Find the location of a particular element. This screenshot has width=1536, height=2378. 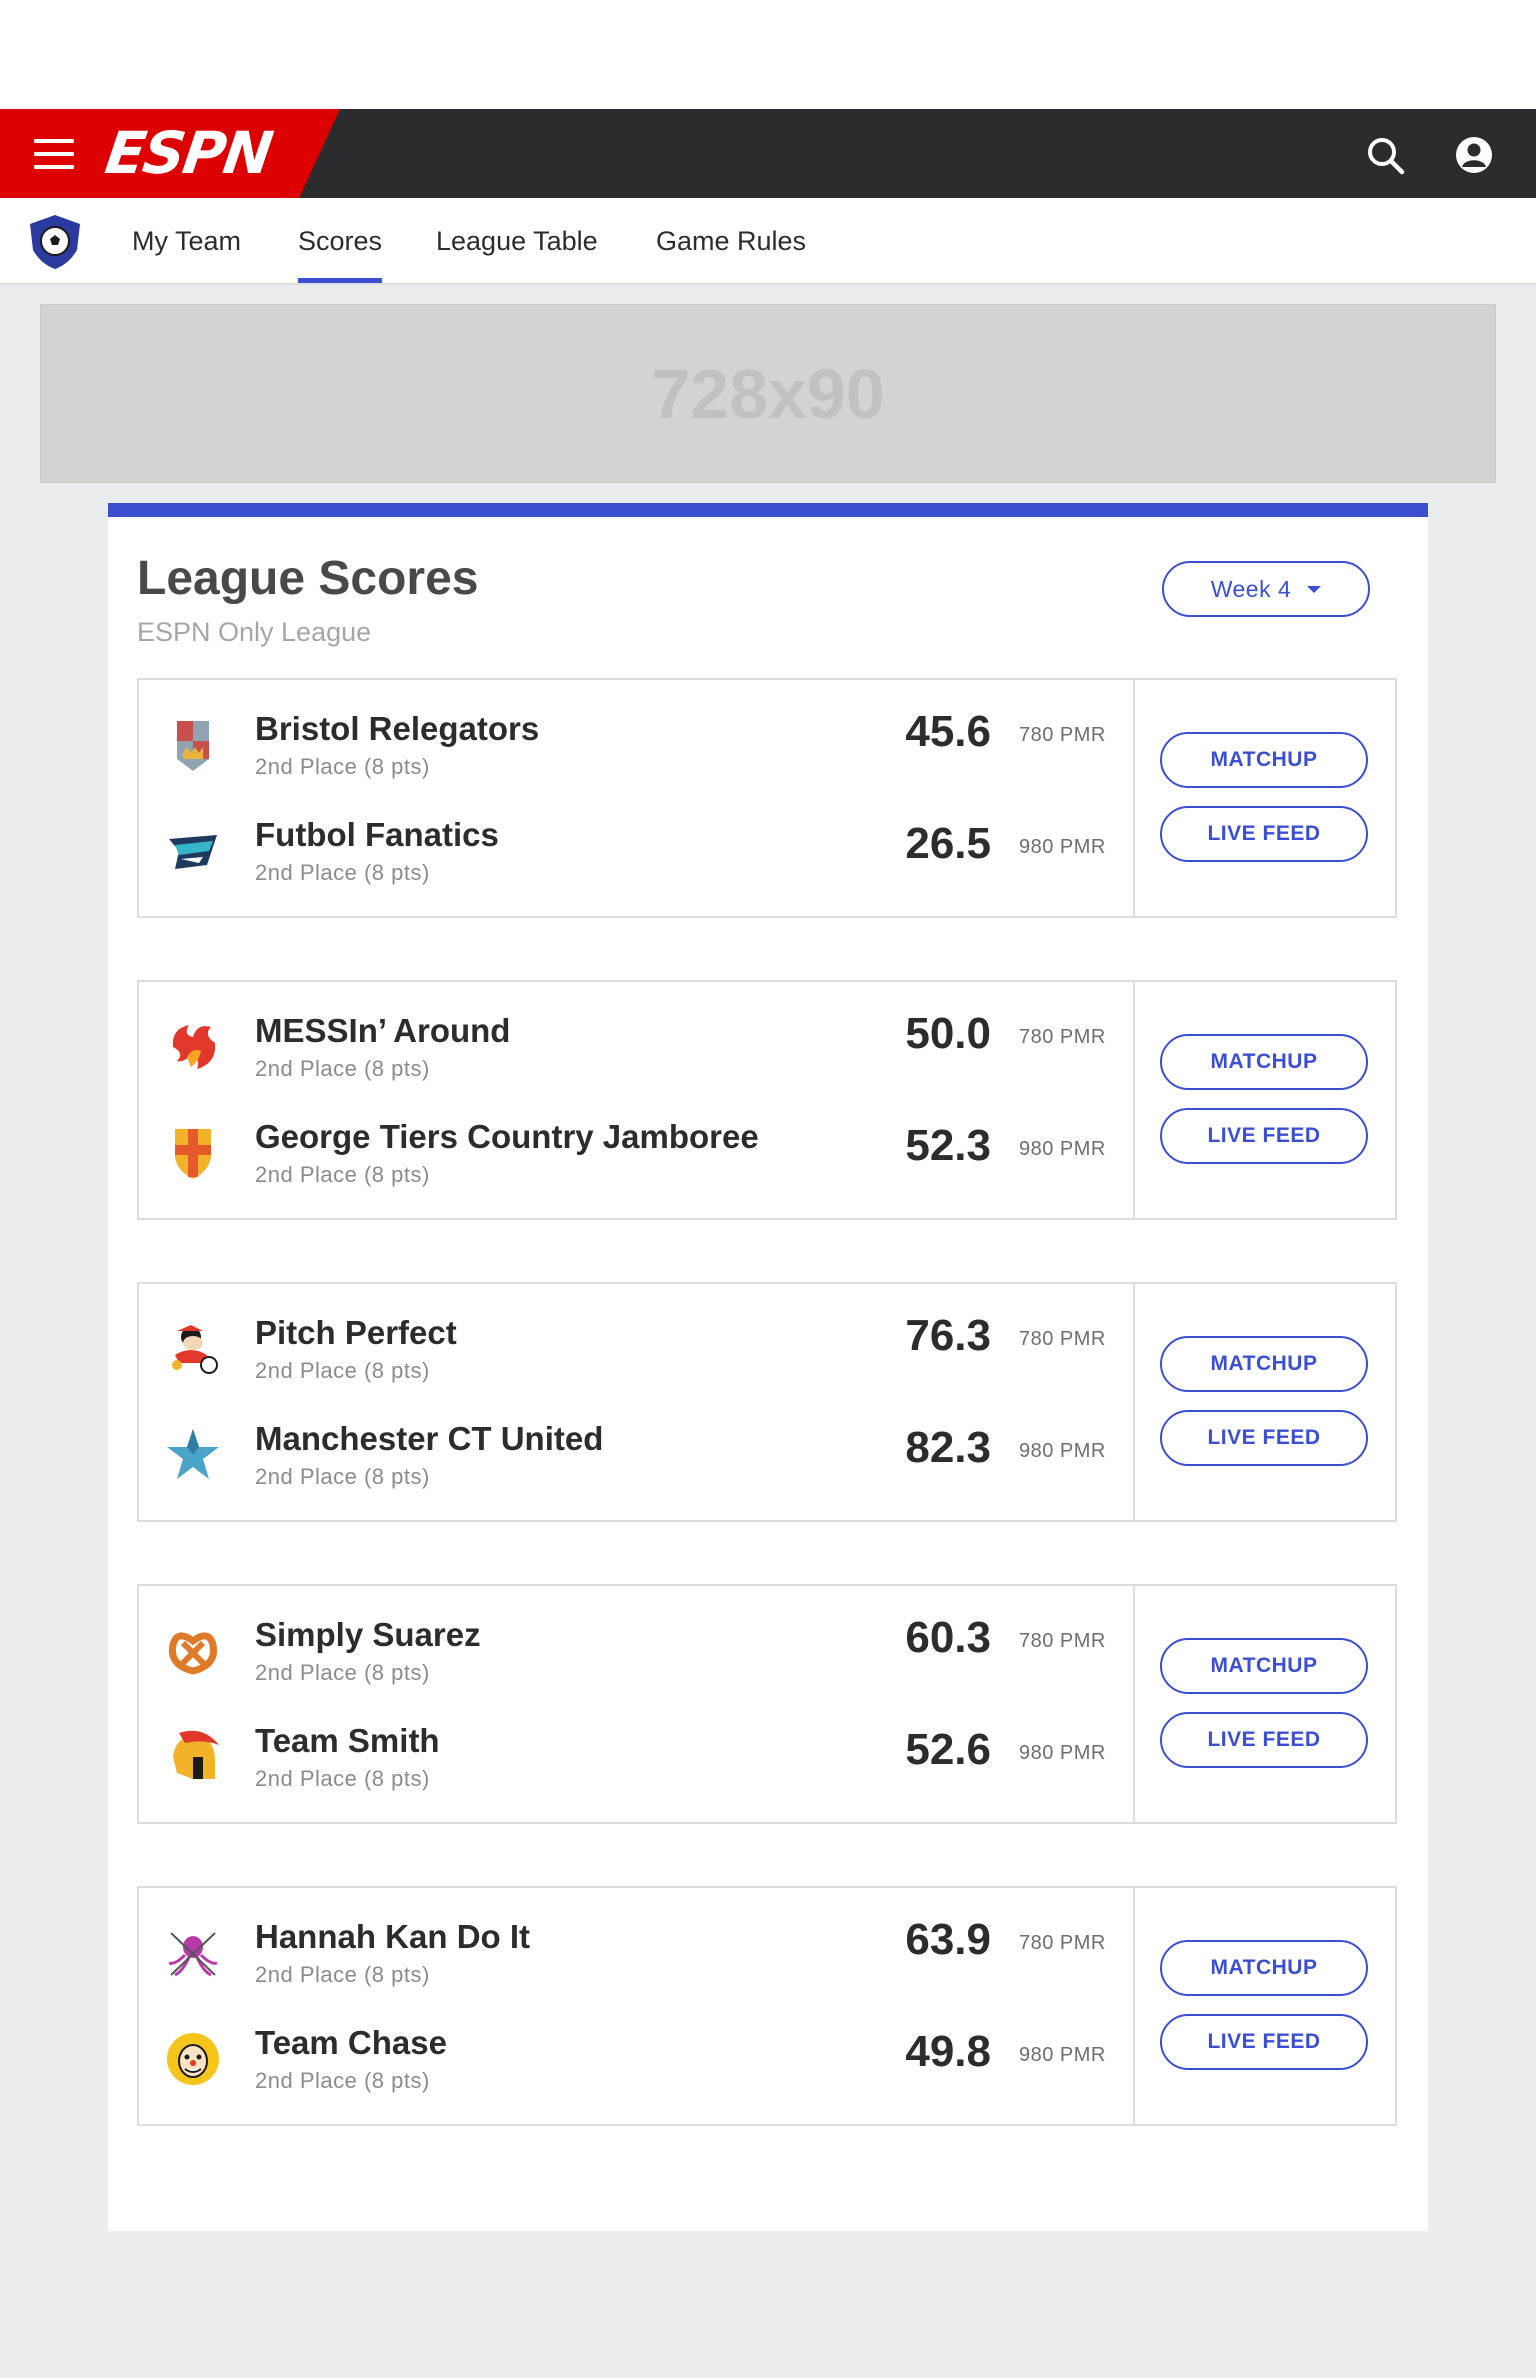

search-icon is located at coordinates (1385, 155).